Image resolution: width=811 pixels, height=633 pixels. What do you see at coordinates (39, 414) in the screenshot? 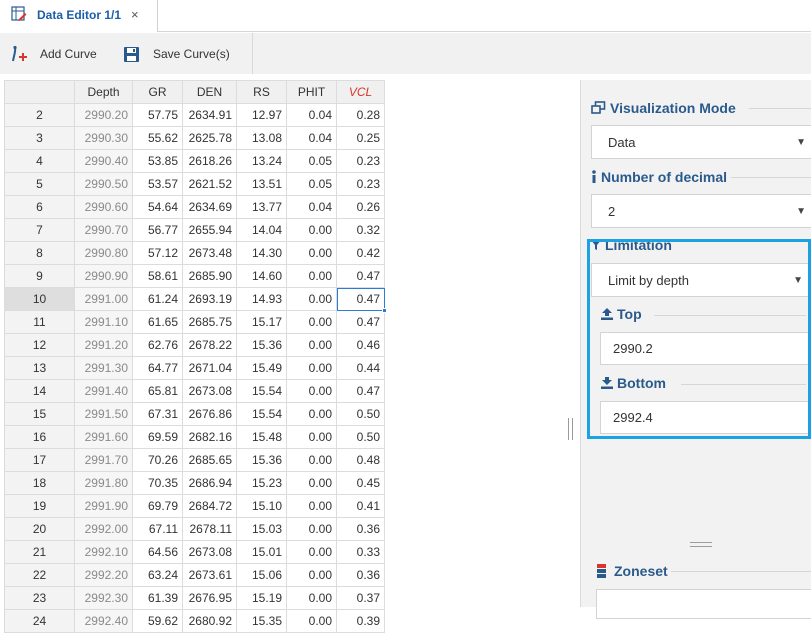
I see `row-number: 15` at bounding box center [39, 414].